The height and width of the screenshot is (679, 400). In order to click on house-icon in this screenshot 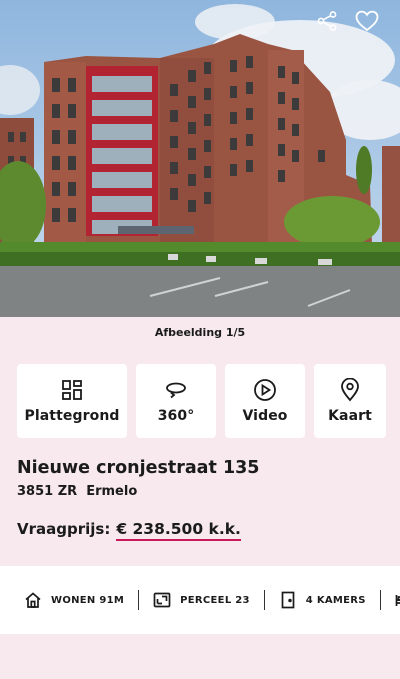, I will do `click(33, 600)`.